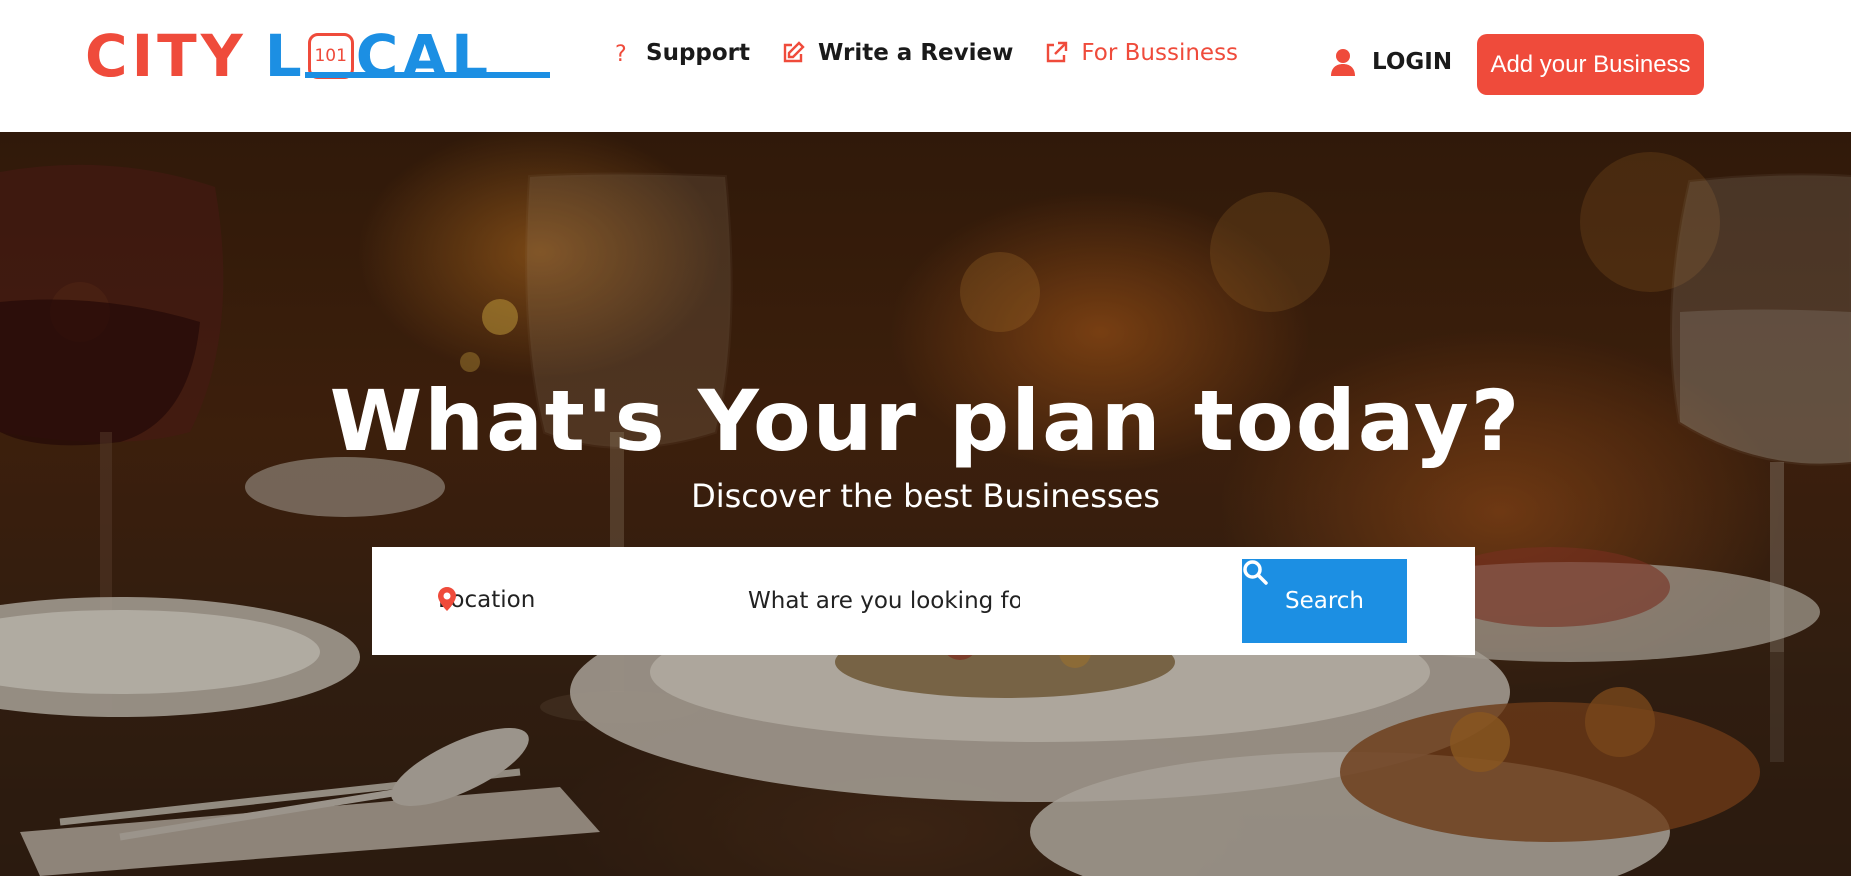 The image size is (1851, 876). I want to click on nav-write-review: Write a Review, so click(896, 53).